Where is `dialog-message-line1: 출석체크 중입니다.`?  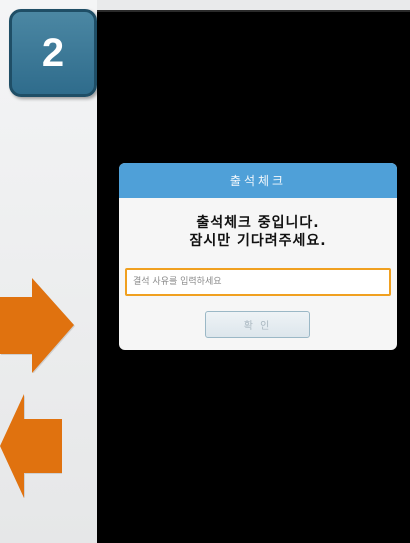 dialog-message-line1: 출석체크 중입니다. is located at coordinates (258, 223).